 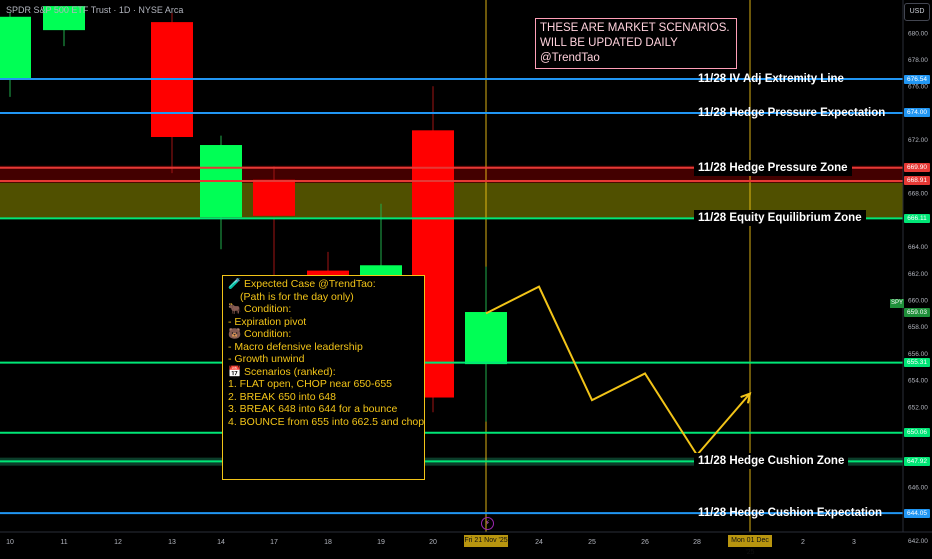 What do you see at coordinates (917, 218) in the screenshot?
I see `level-price-tag: 666.11` at bounding box center [917, 218].